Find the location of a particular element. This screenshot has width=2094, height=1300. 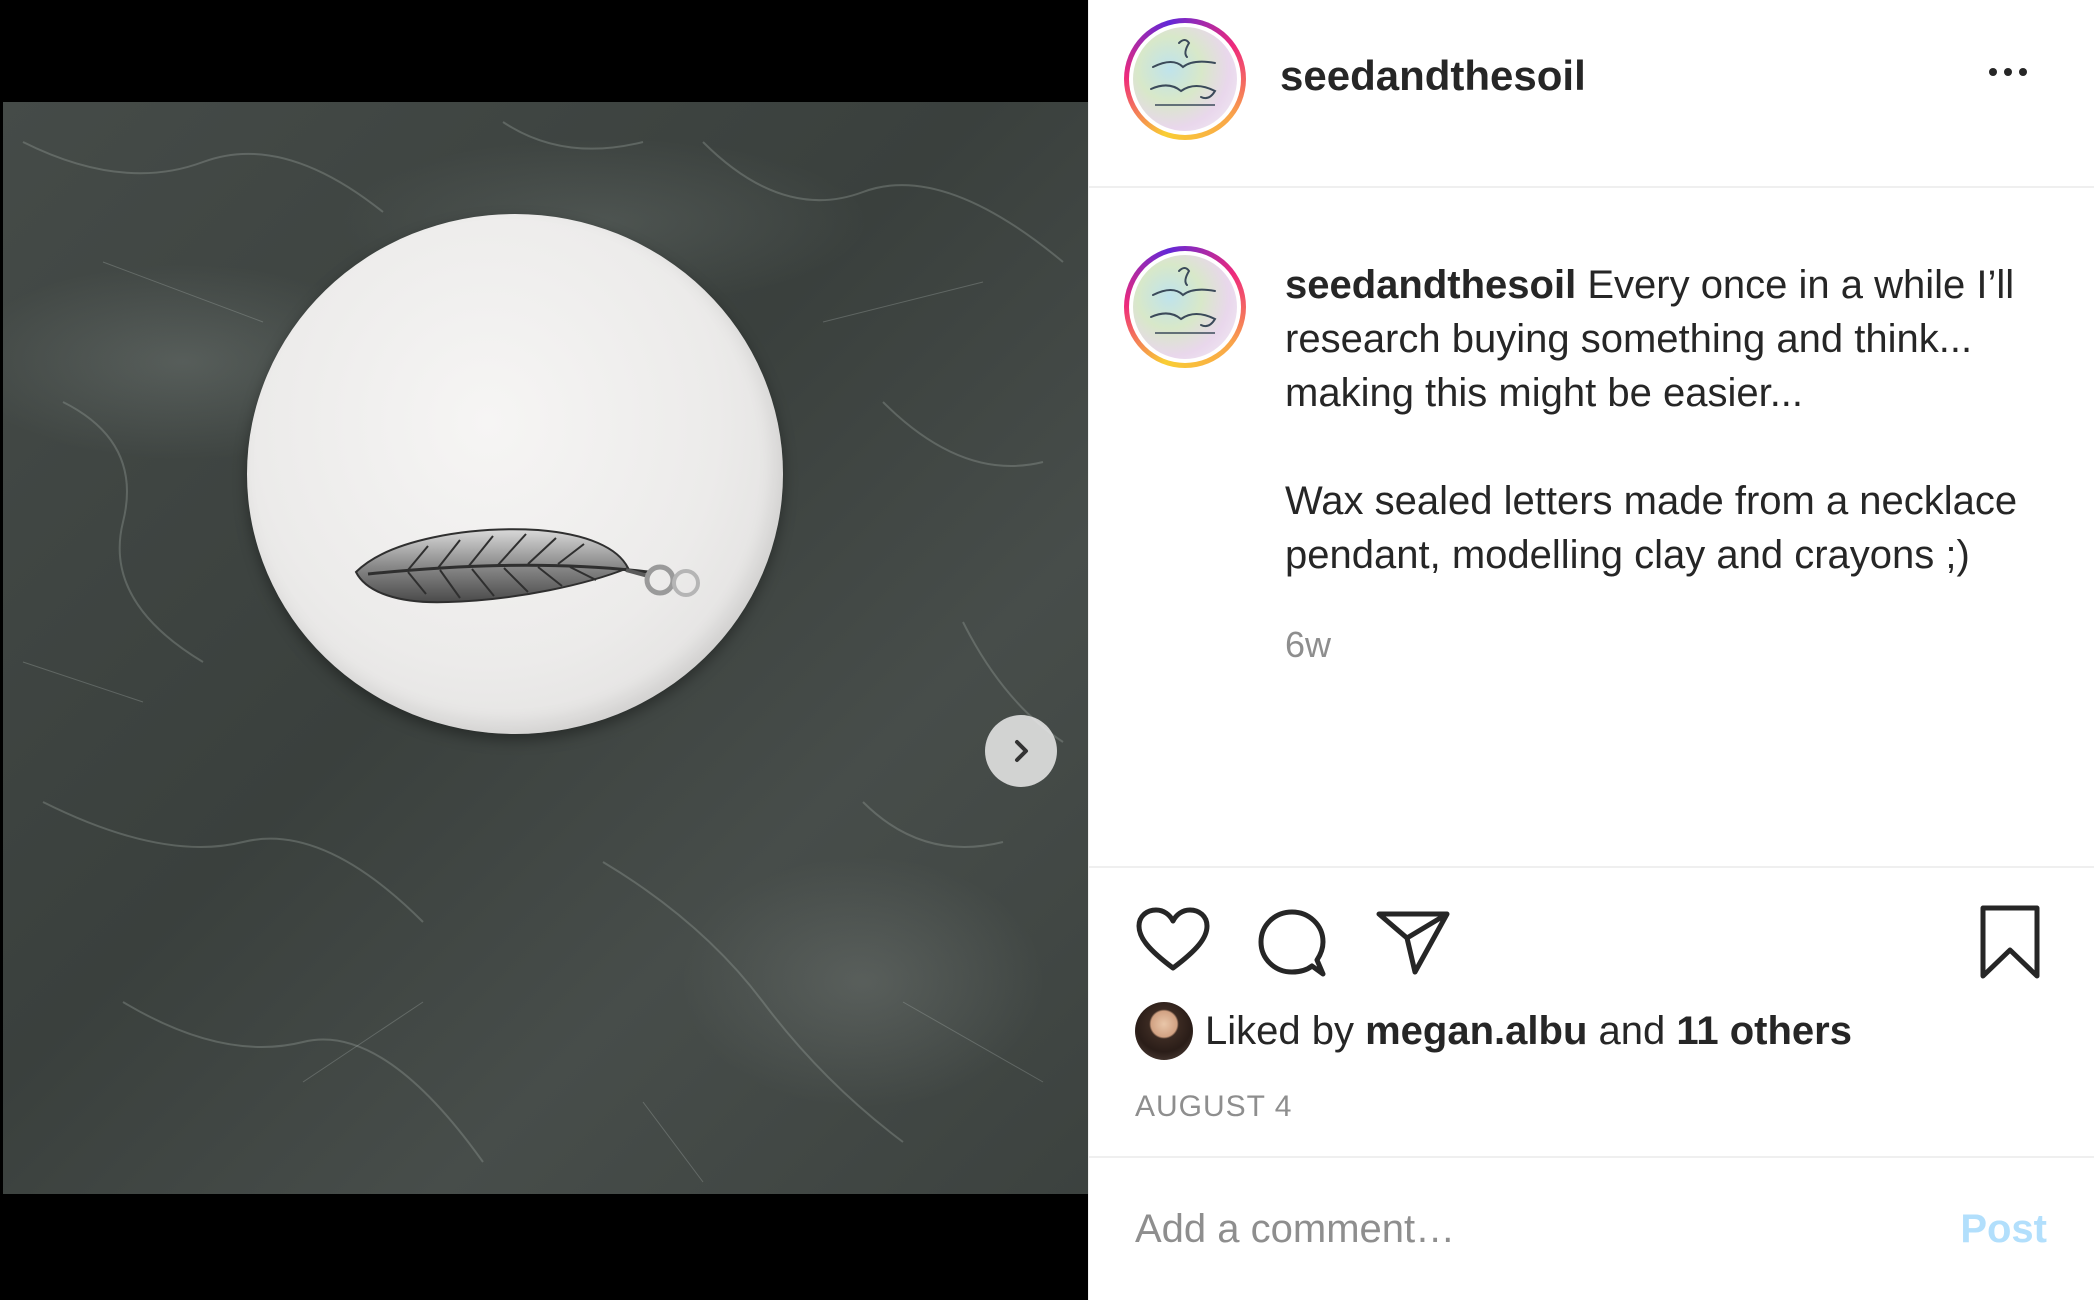

likes-prefix: Liked by is located at coordinates (1285, 1030).